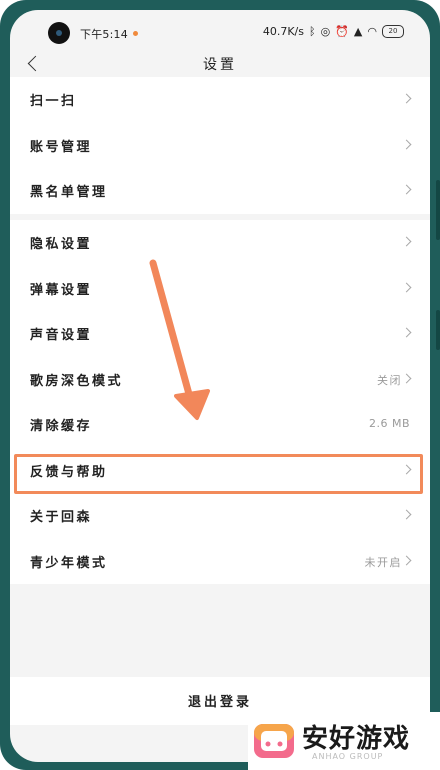  What do you see at coordinates (179, 339) in the screenshot?
I see `annotation-arrow` at bounding box center [179, 339].